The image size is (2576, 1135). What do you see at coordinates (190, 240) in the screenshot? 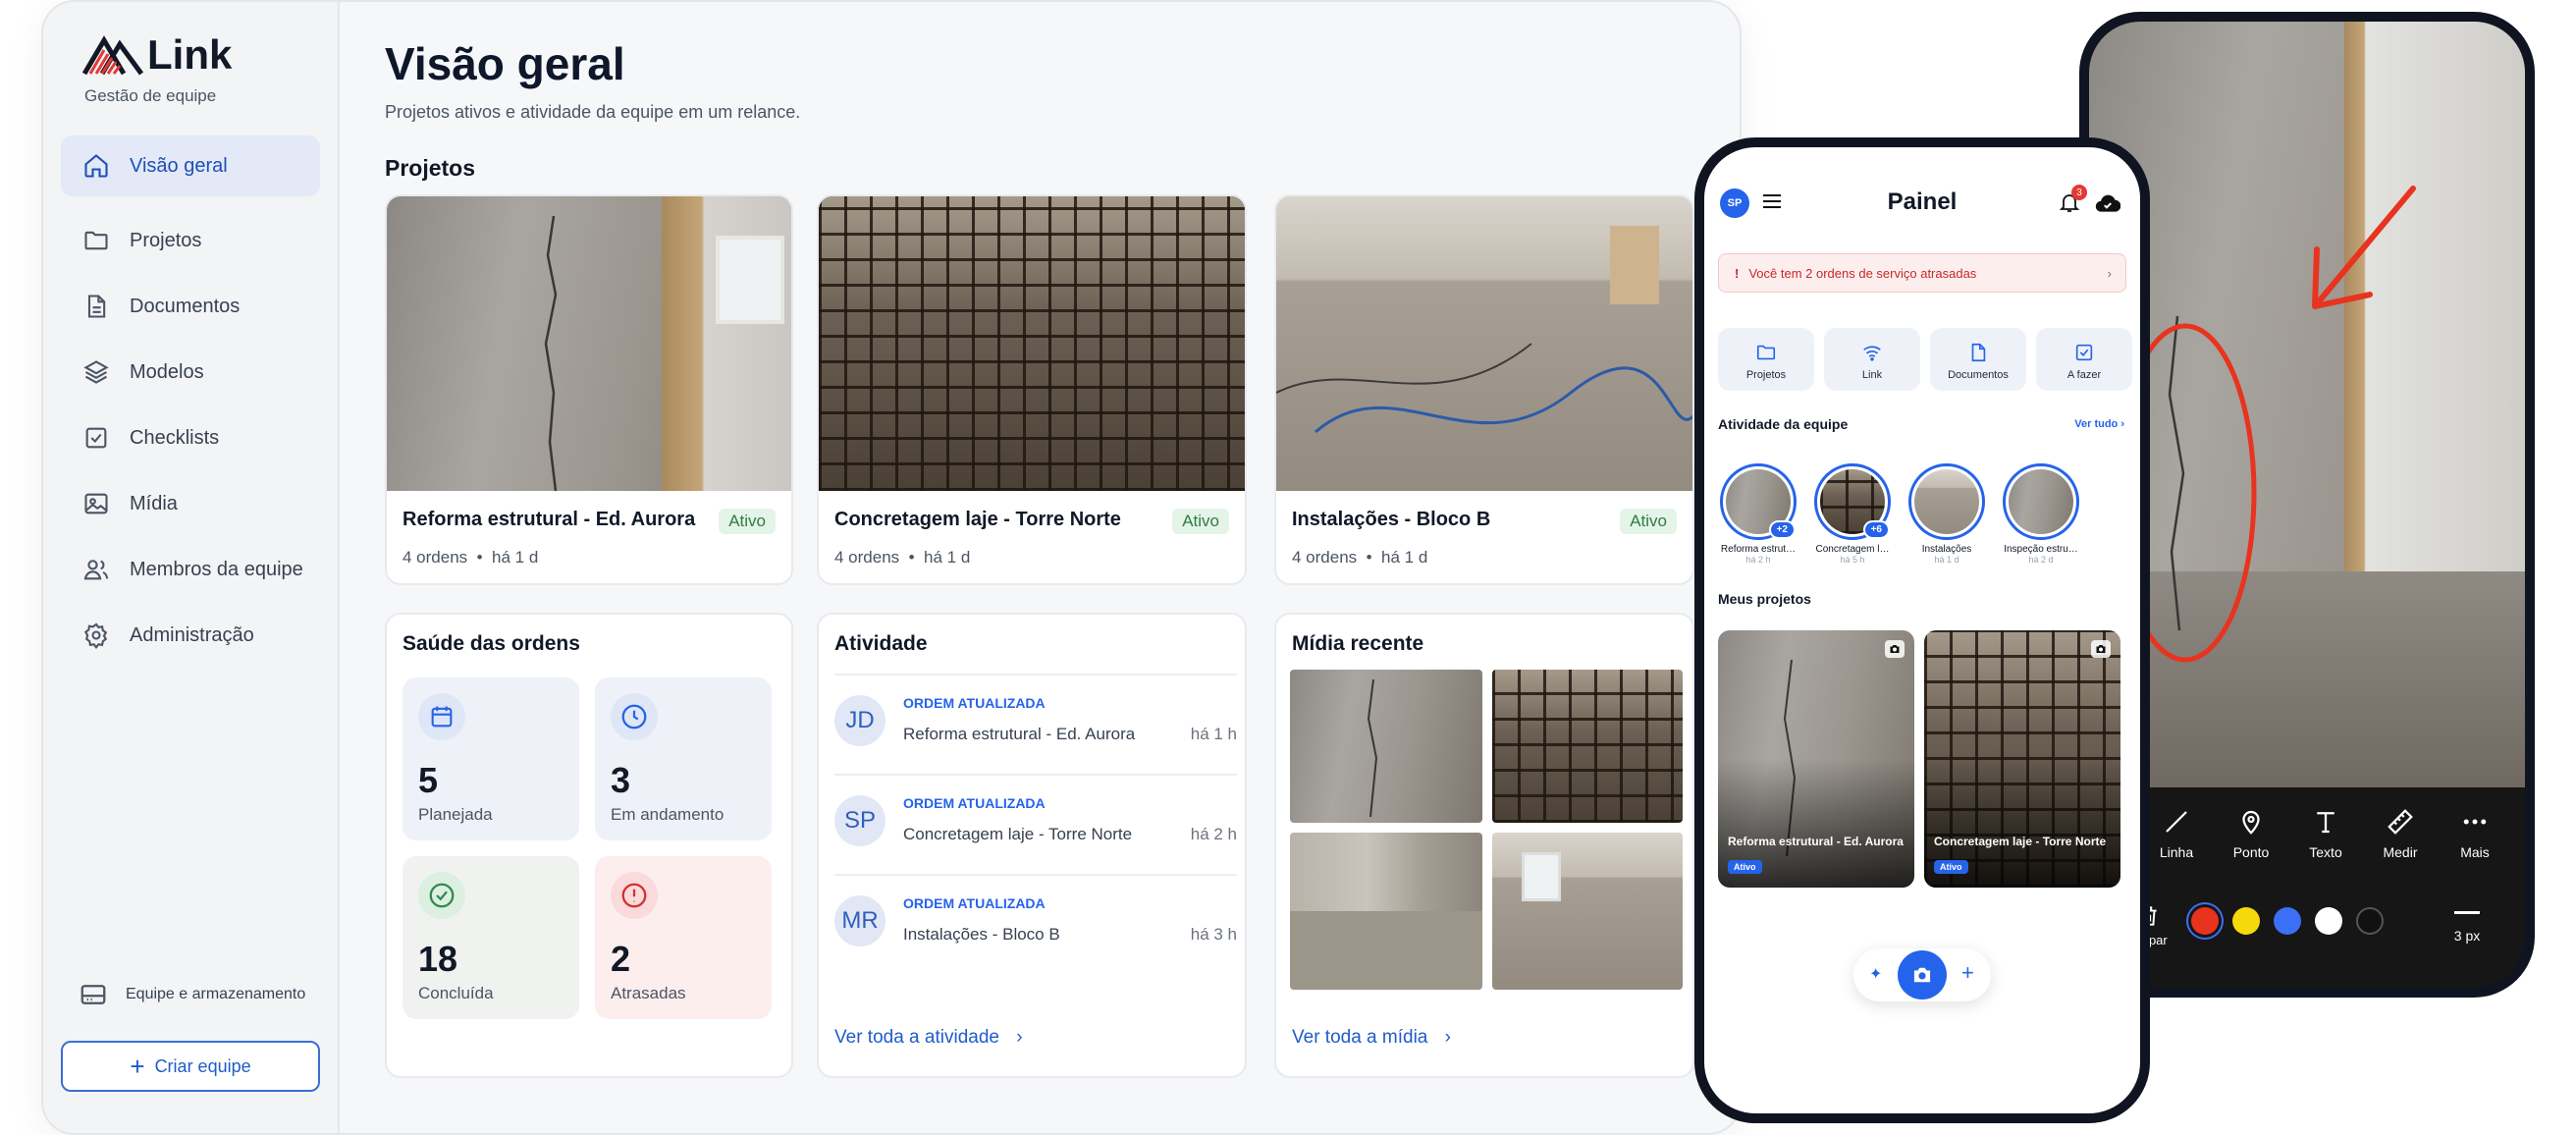
I see `sidebar-item-projetos: Projetos` at bounding box center [190, 240].